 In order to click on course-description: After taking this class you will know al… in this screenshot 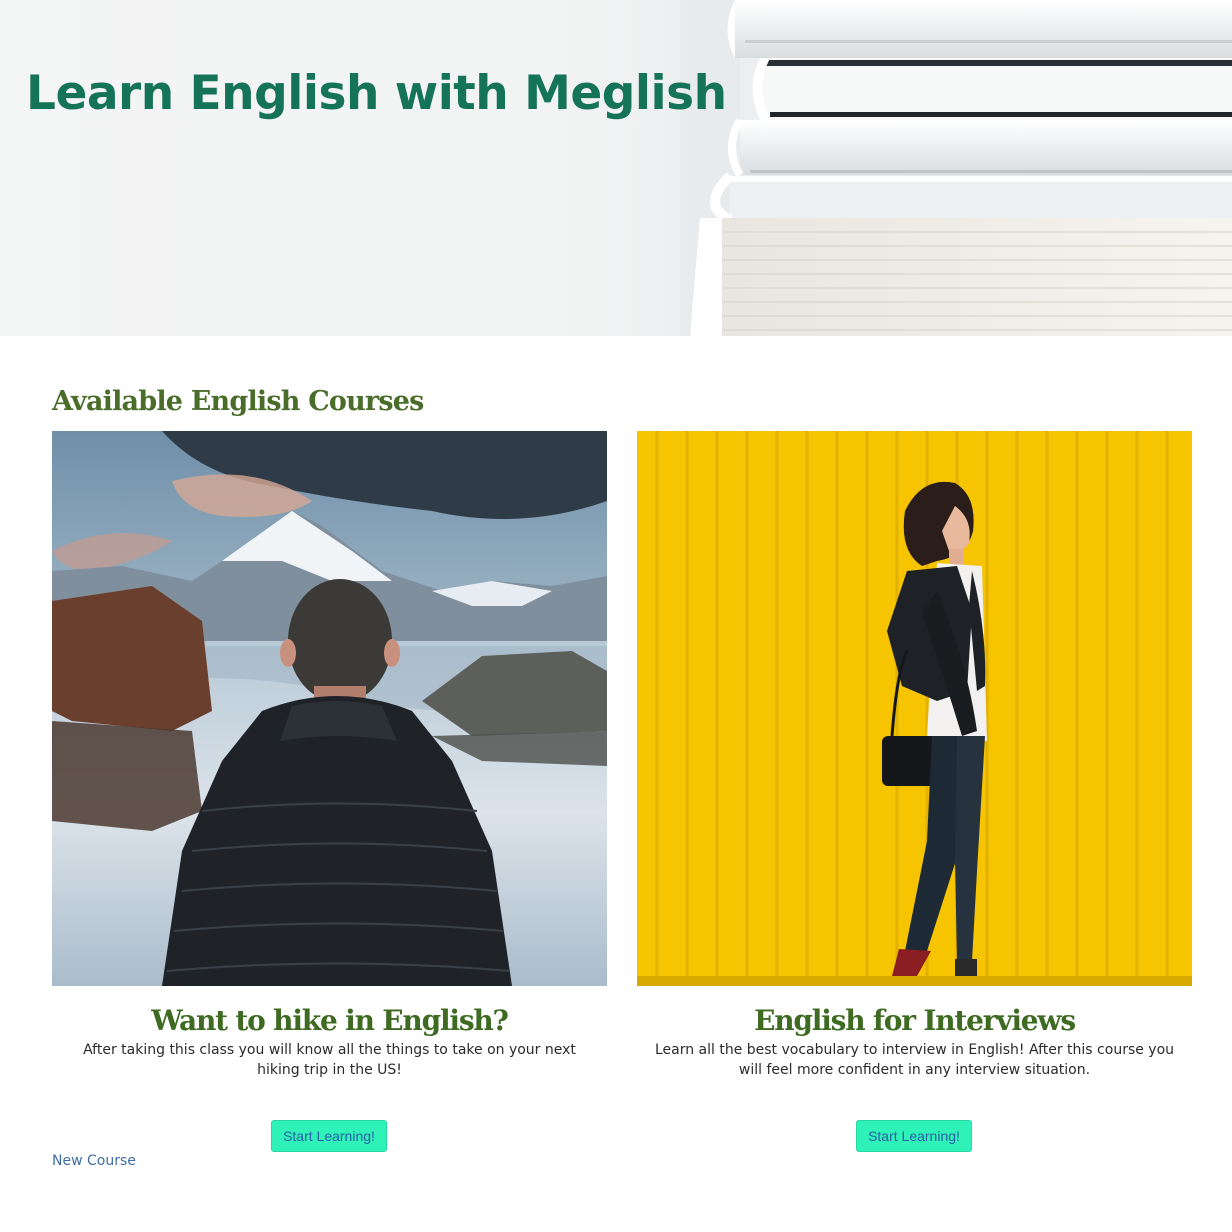, I will do `click(329, 1060)`.